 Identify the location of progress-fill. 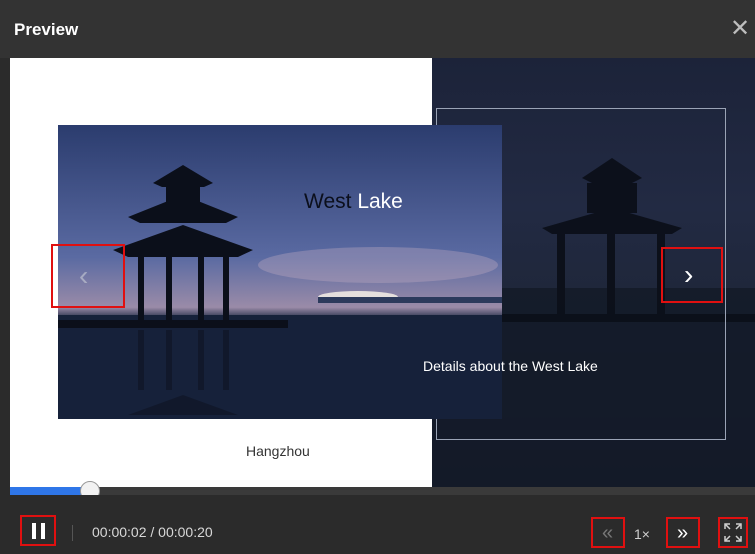
(47, 491).